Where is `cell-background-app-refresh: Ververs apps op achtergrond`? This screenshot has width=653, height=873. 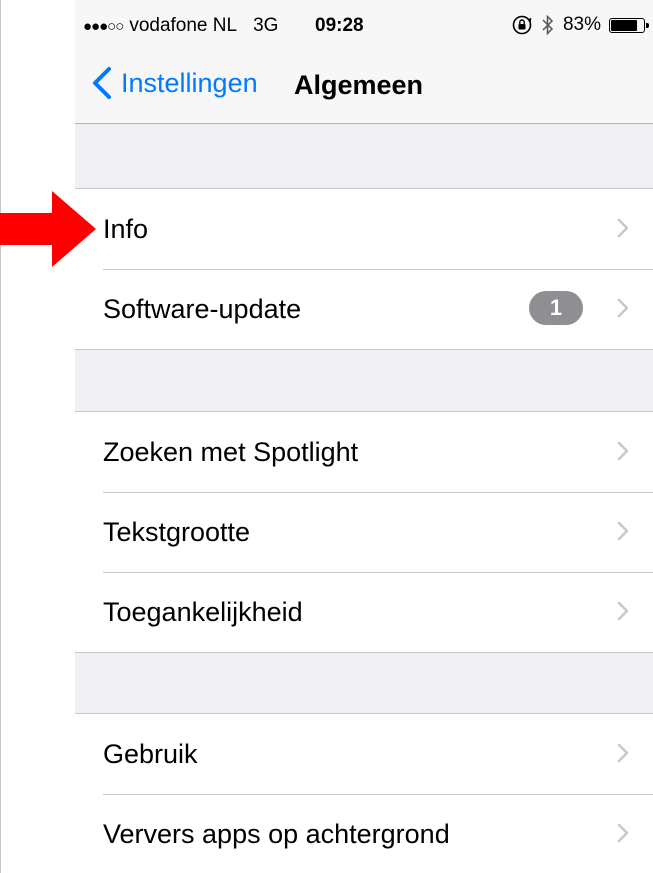 cell-background-app-refresh: Ververs apps op achtergrond is located at coordinates (364, 833).